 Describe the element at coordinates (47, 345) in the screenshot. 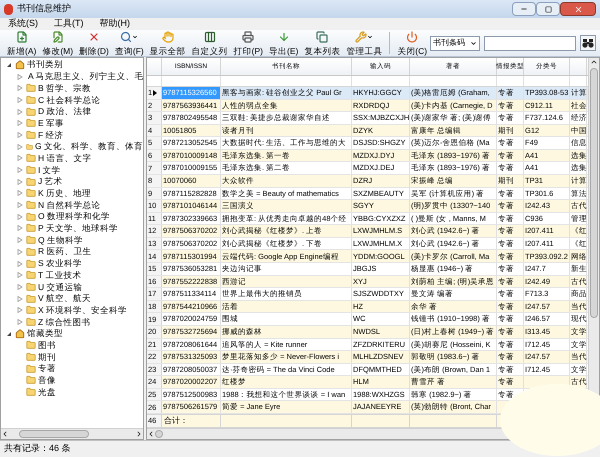

I see `tree-item: 图书` at that location.